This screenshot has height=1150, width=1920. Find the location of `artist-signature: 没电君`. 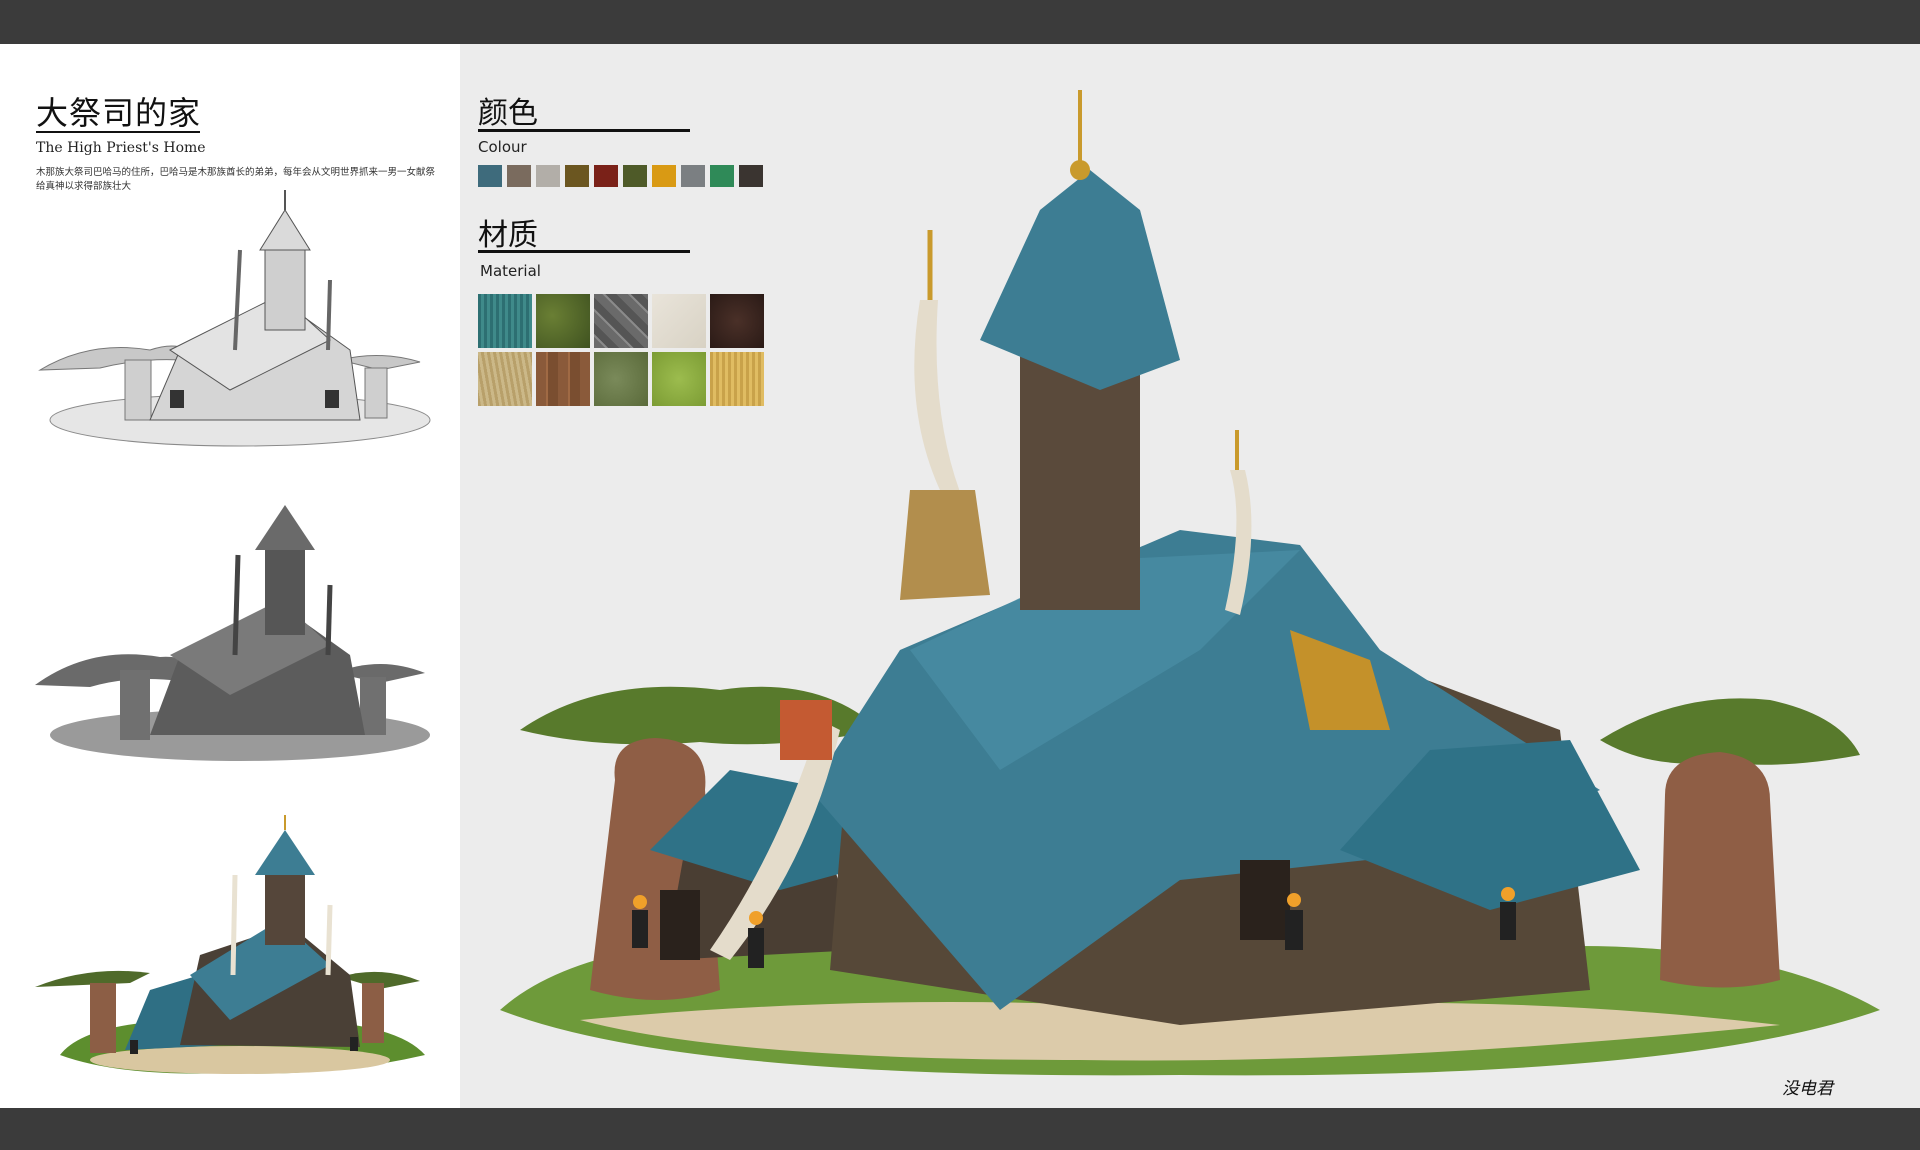

artist-signature: 没电君 is located at coordinates (1807, 1089).